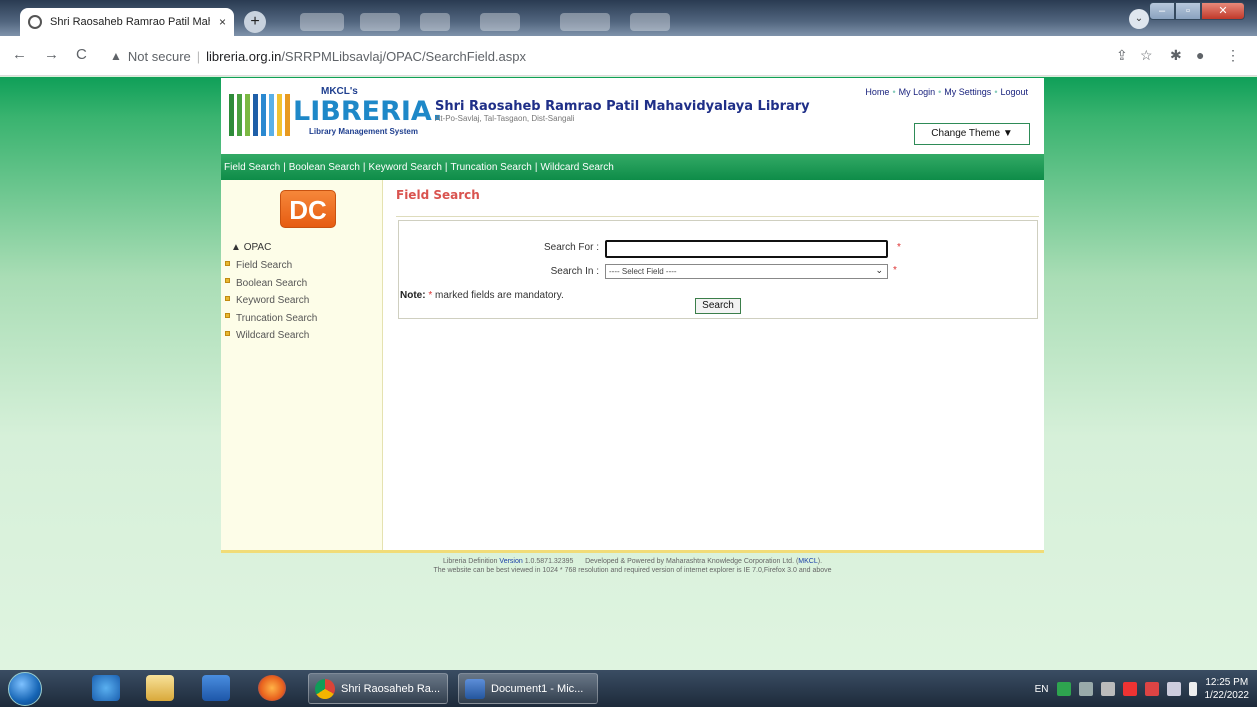  I want to click on tray-flag-icon, so click(1151, 689).